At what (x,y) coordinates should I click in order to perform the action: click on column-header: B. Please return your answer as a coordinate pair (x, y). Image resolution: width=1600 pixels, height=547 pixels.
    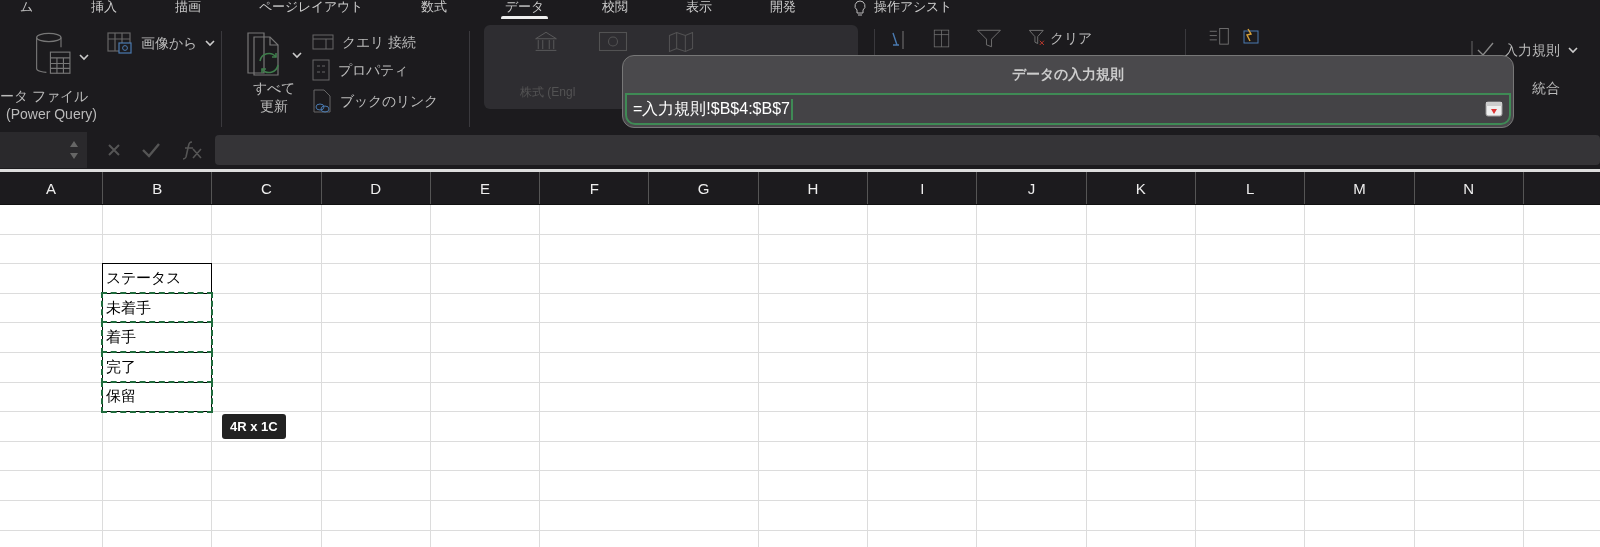
    Looking at the image, I should click on (158, 188).